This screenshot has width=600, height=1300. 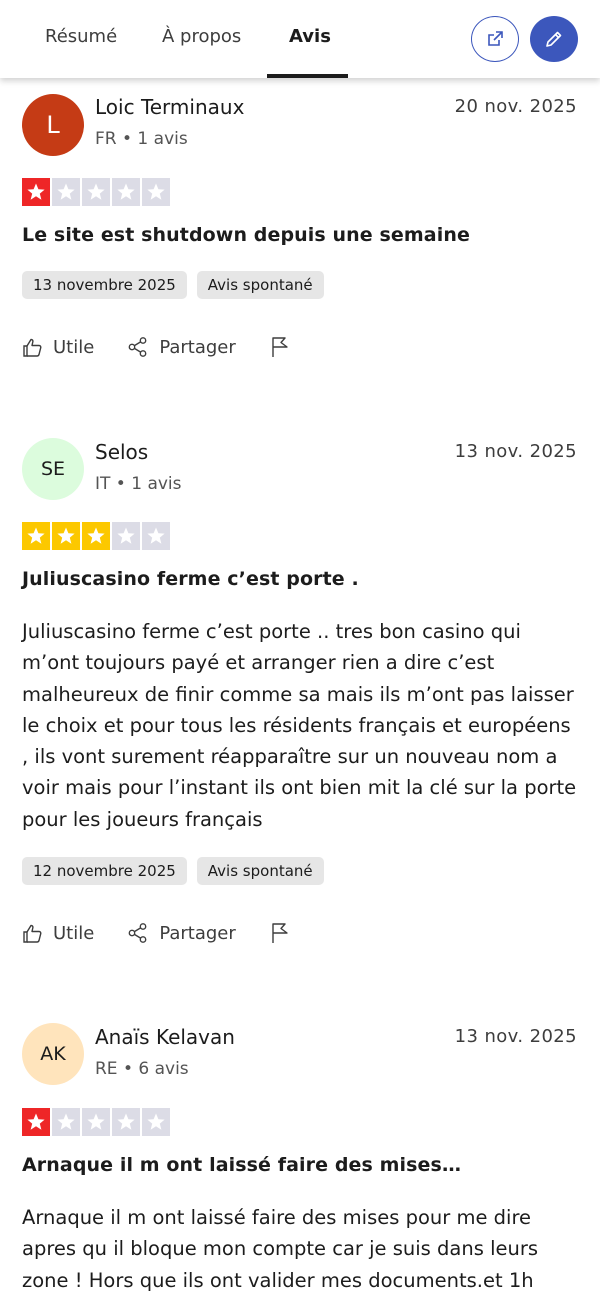 What do you see at coordinates (53, 125) in the screenshot?
I see `avatar: L` at bounding box center [53, 125].